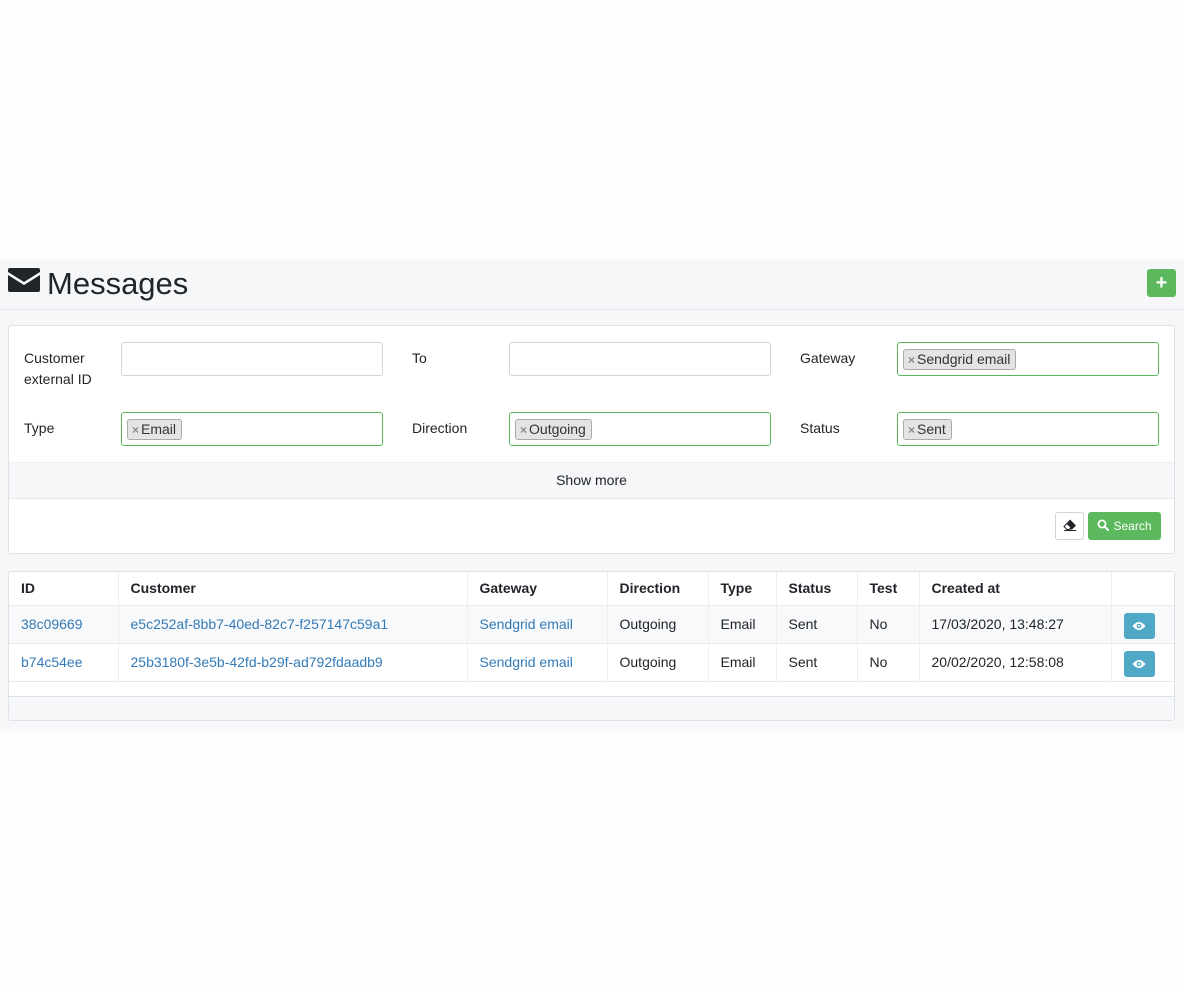 The width and height of the screenshot is (1184, 992). I want to click on column-header-customer: Customer, so click(293, 588).